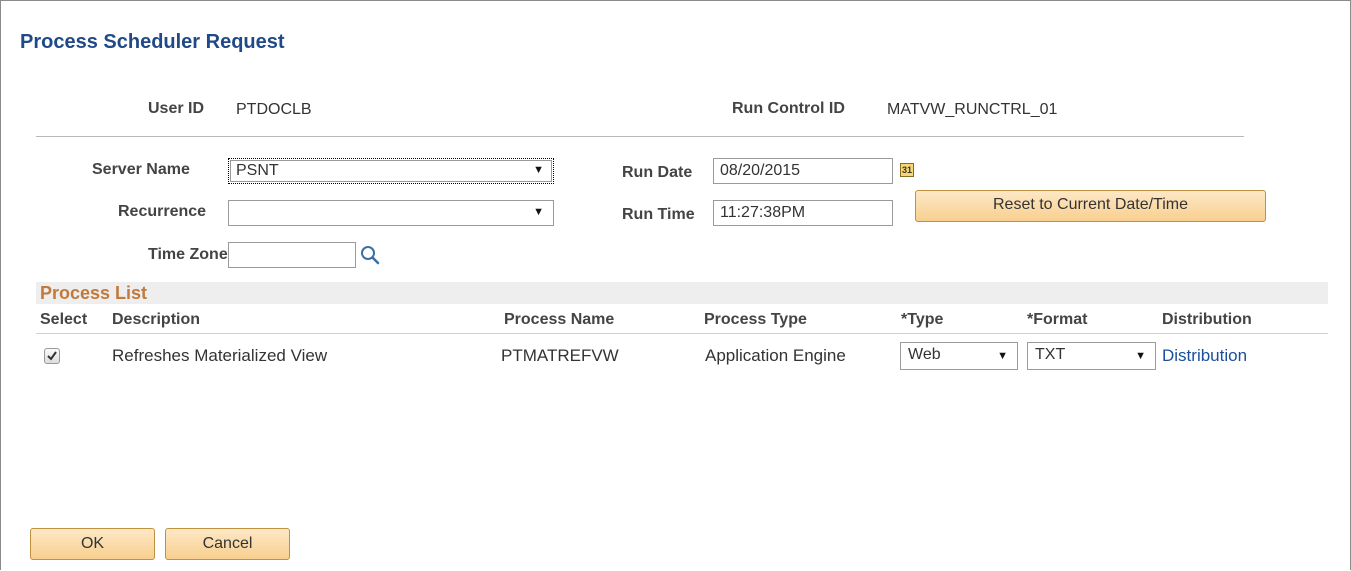 Image resolution: width=1351 pixels, height=571 pixels. Describe the element at coordinates (788, 108) in the screenshot. I see `run-control-id-label: Run Control ID` at that location.